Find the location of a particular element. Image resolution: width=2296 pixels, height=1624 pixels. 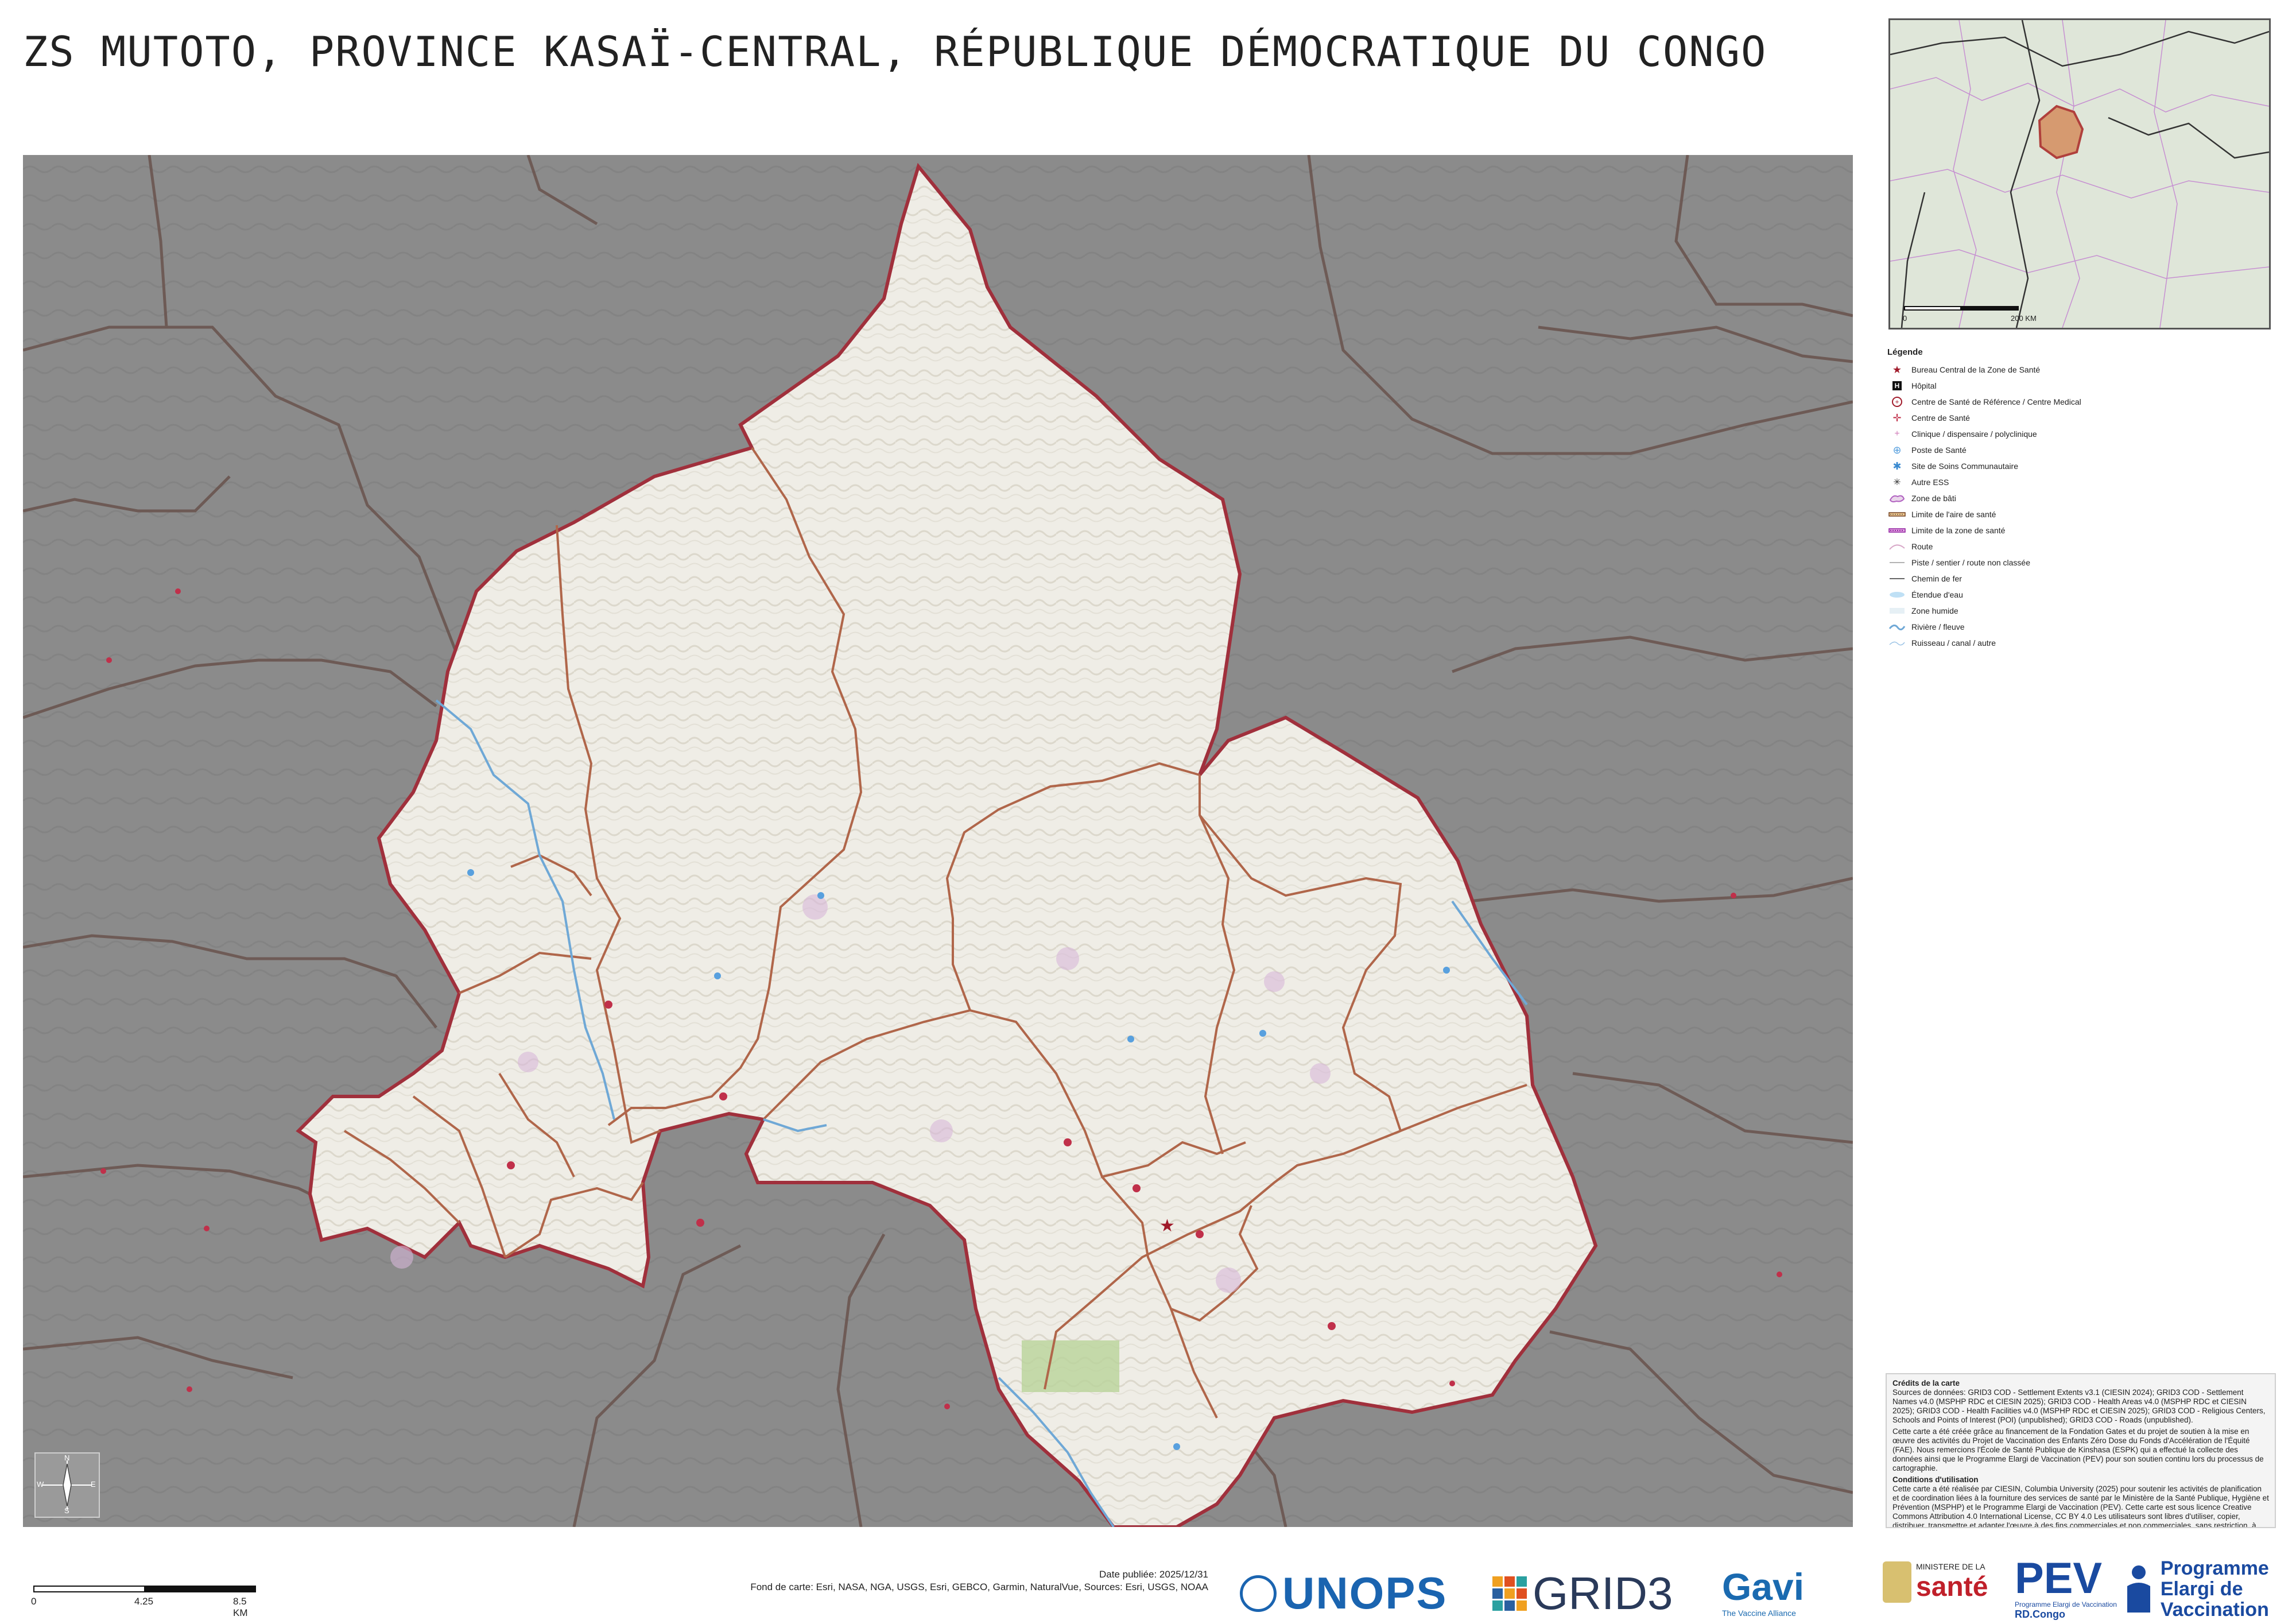

legend-item: Zone humide is located at coordinates (2082, 611).